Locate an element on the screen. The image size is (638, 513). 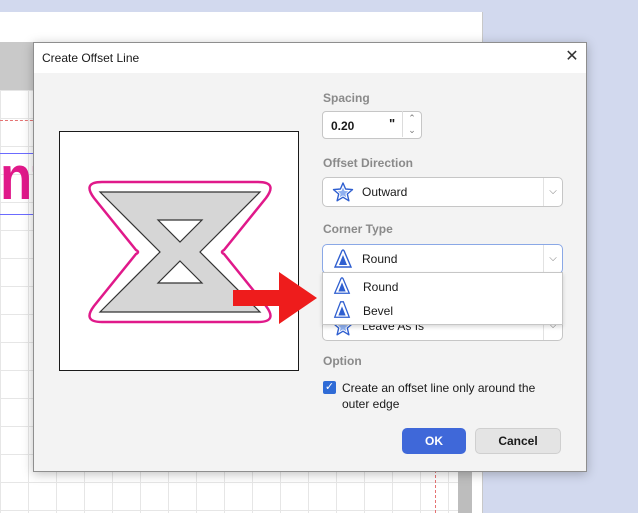
corner-type-dropdown: Round Bevel is located at coordinates (442, 298).